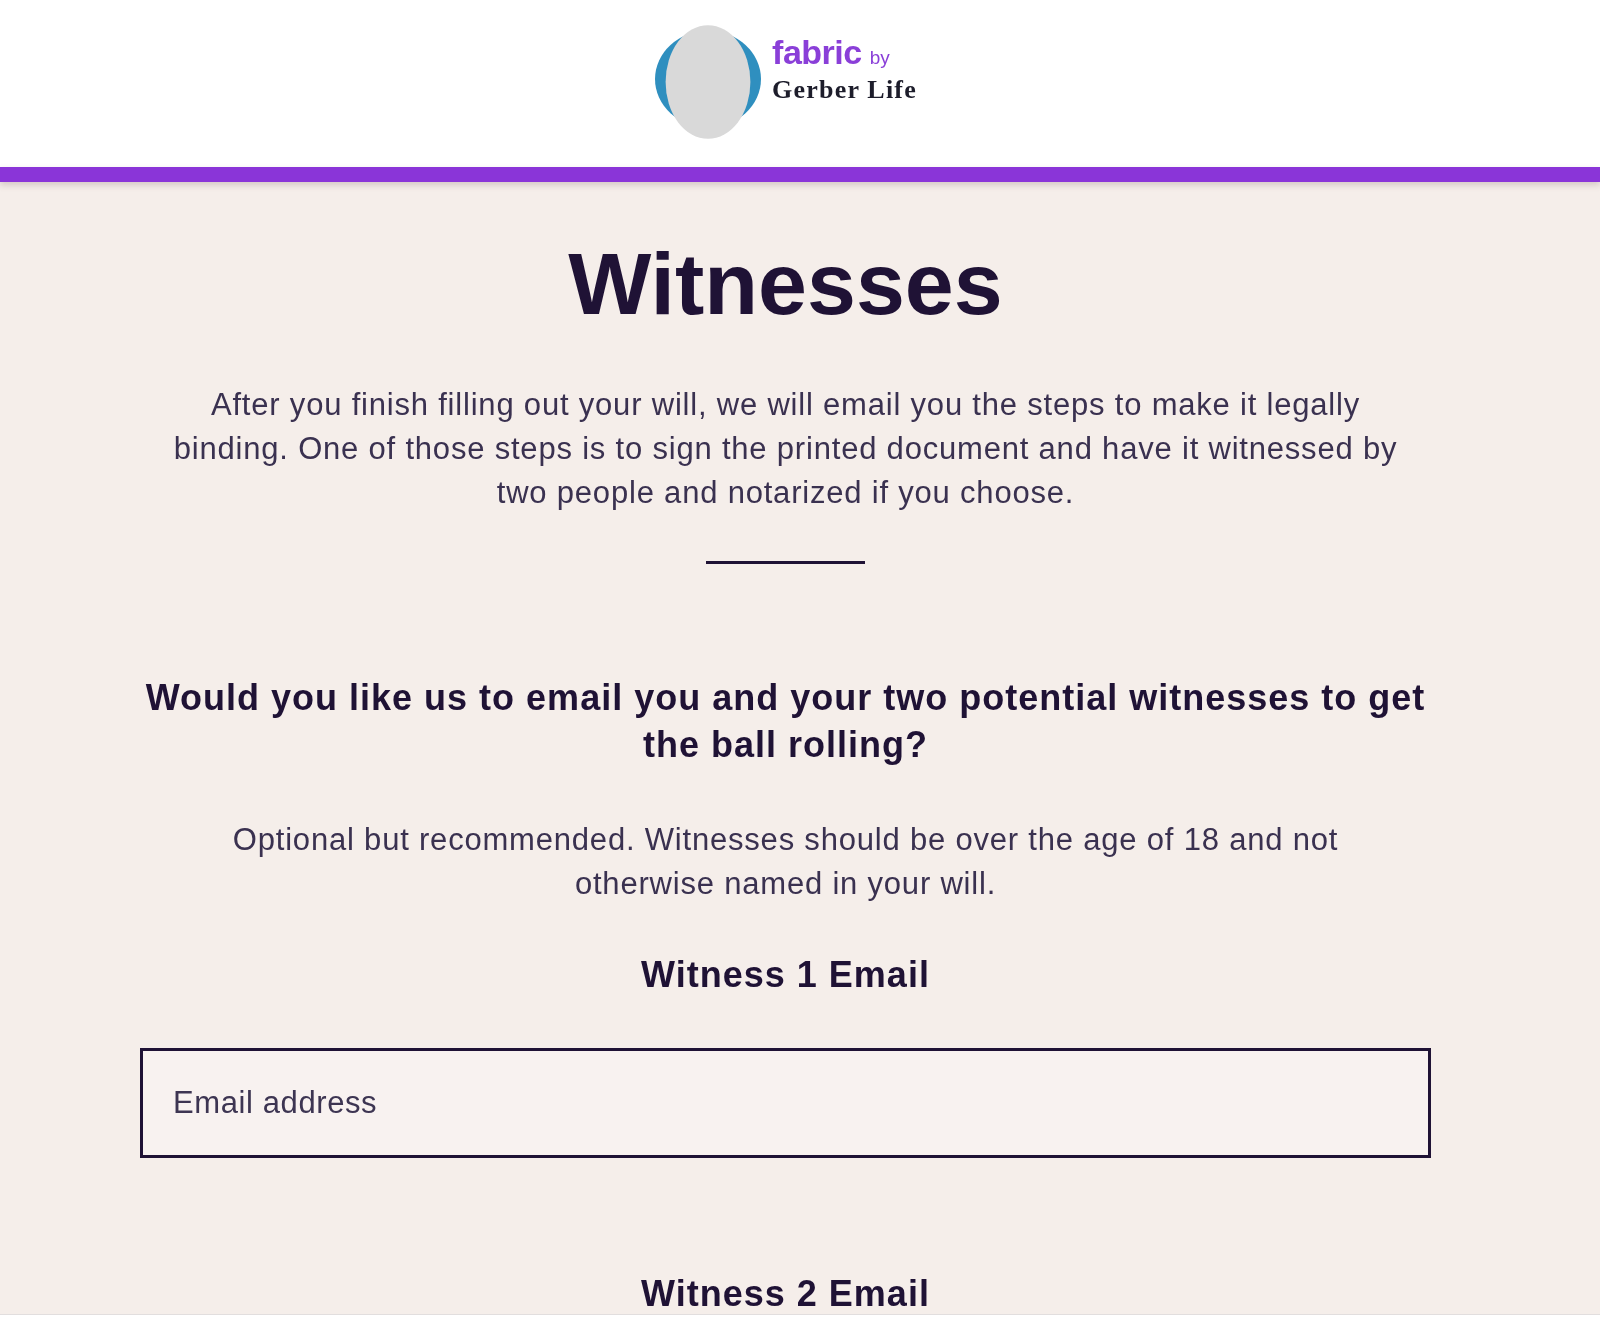 The height and width of the screenshot is (1340, 1600). I want to click on intro-text: After you finish filling out your will, we will email you the steps to make it legally binding. One of those steps is to sign the printed document and have it witnessed by two people and notarized if you choose., so click(785, 448).